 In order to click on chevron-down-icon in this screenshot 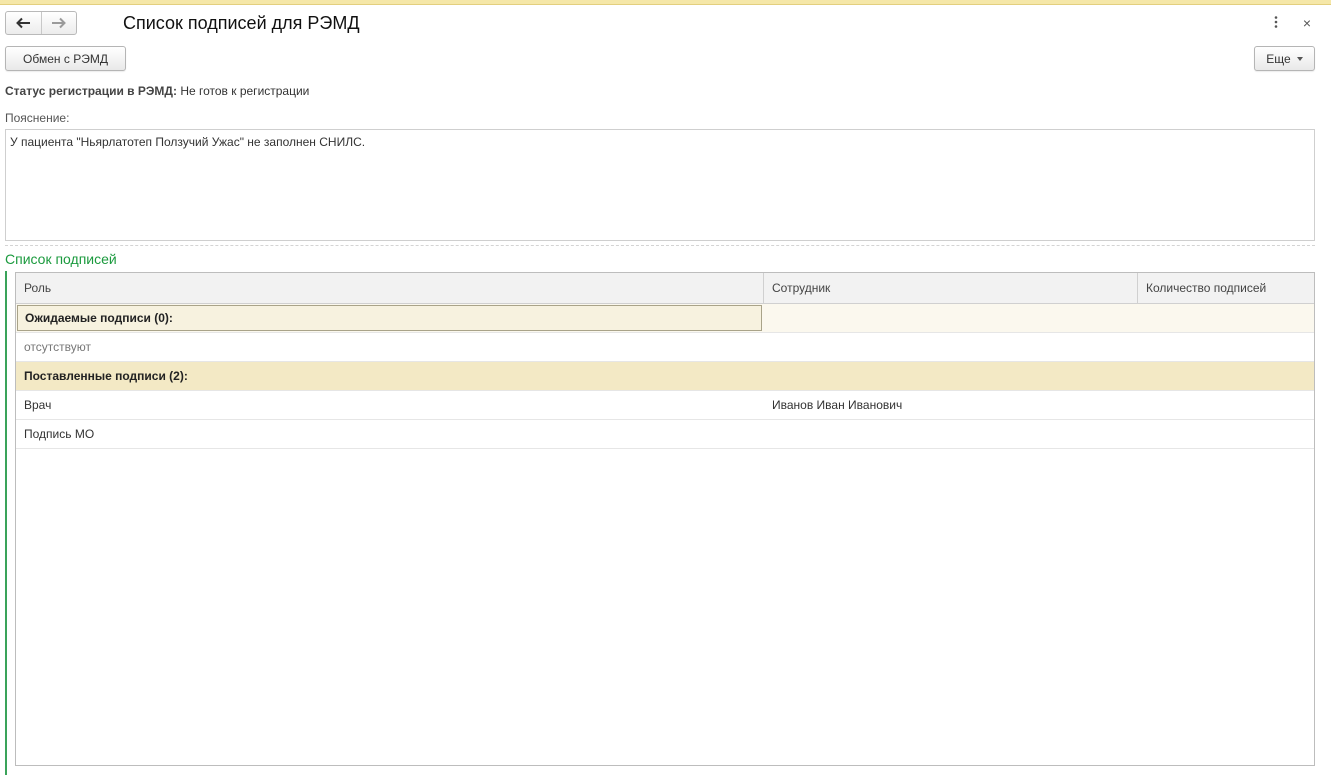, I will do `click(1299, 58)`.